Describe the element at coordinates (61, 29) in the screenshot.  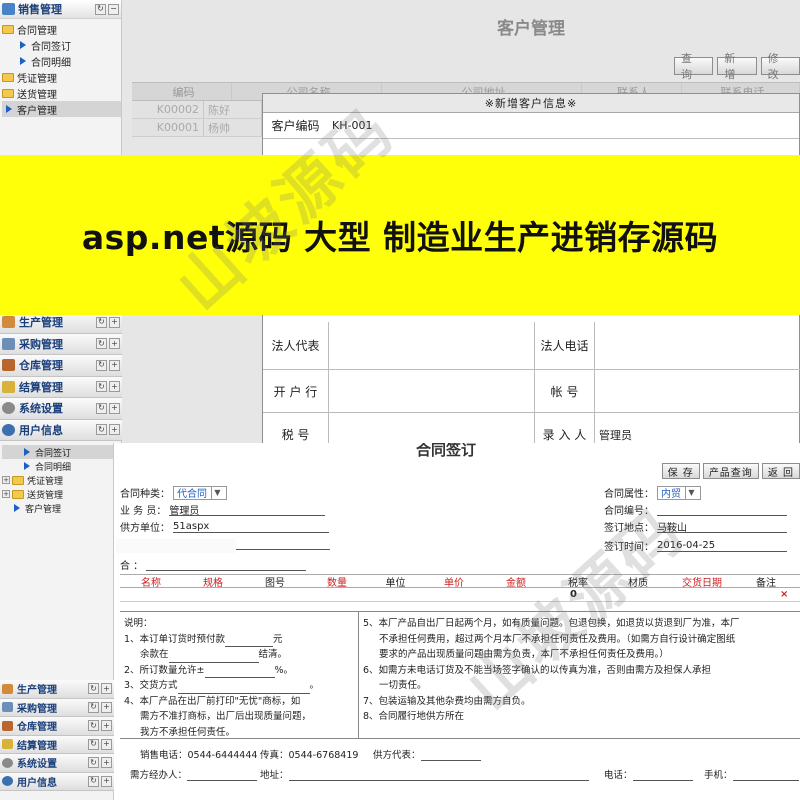
I see `tree-item-contract: 合同管理` at that location.